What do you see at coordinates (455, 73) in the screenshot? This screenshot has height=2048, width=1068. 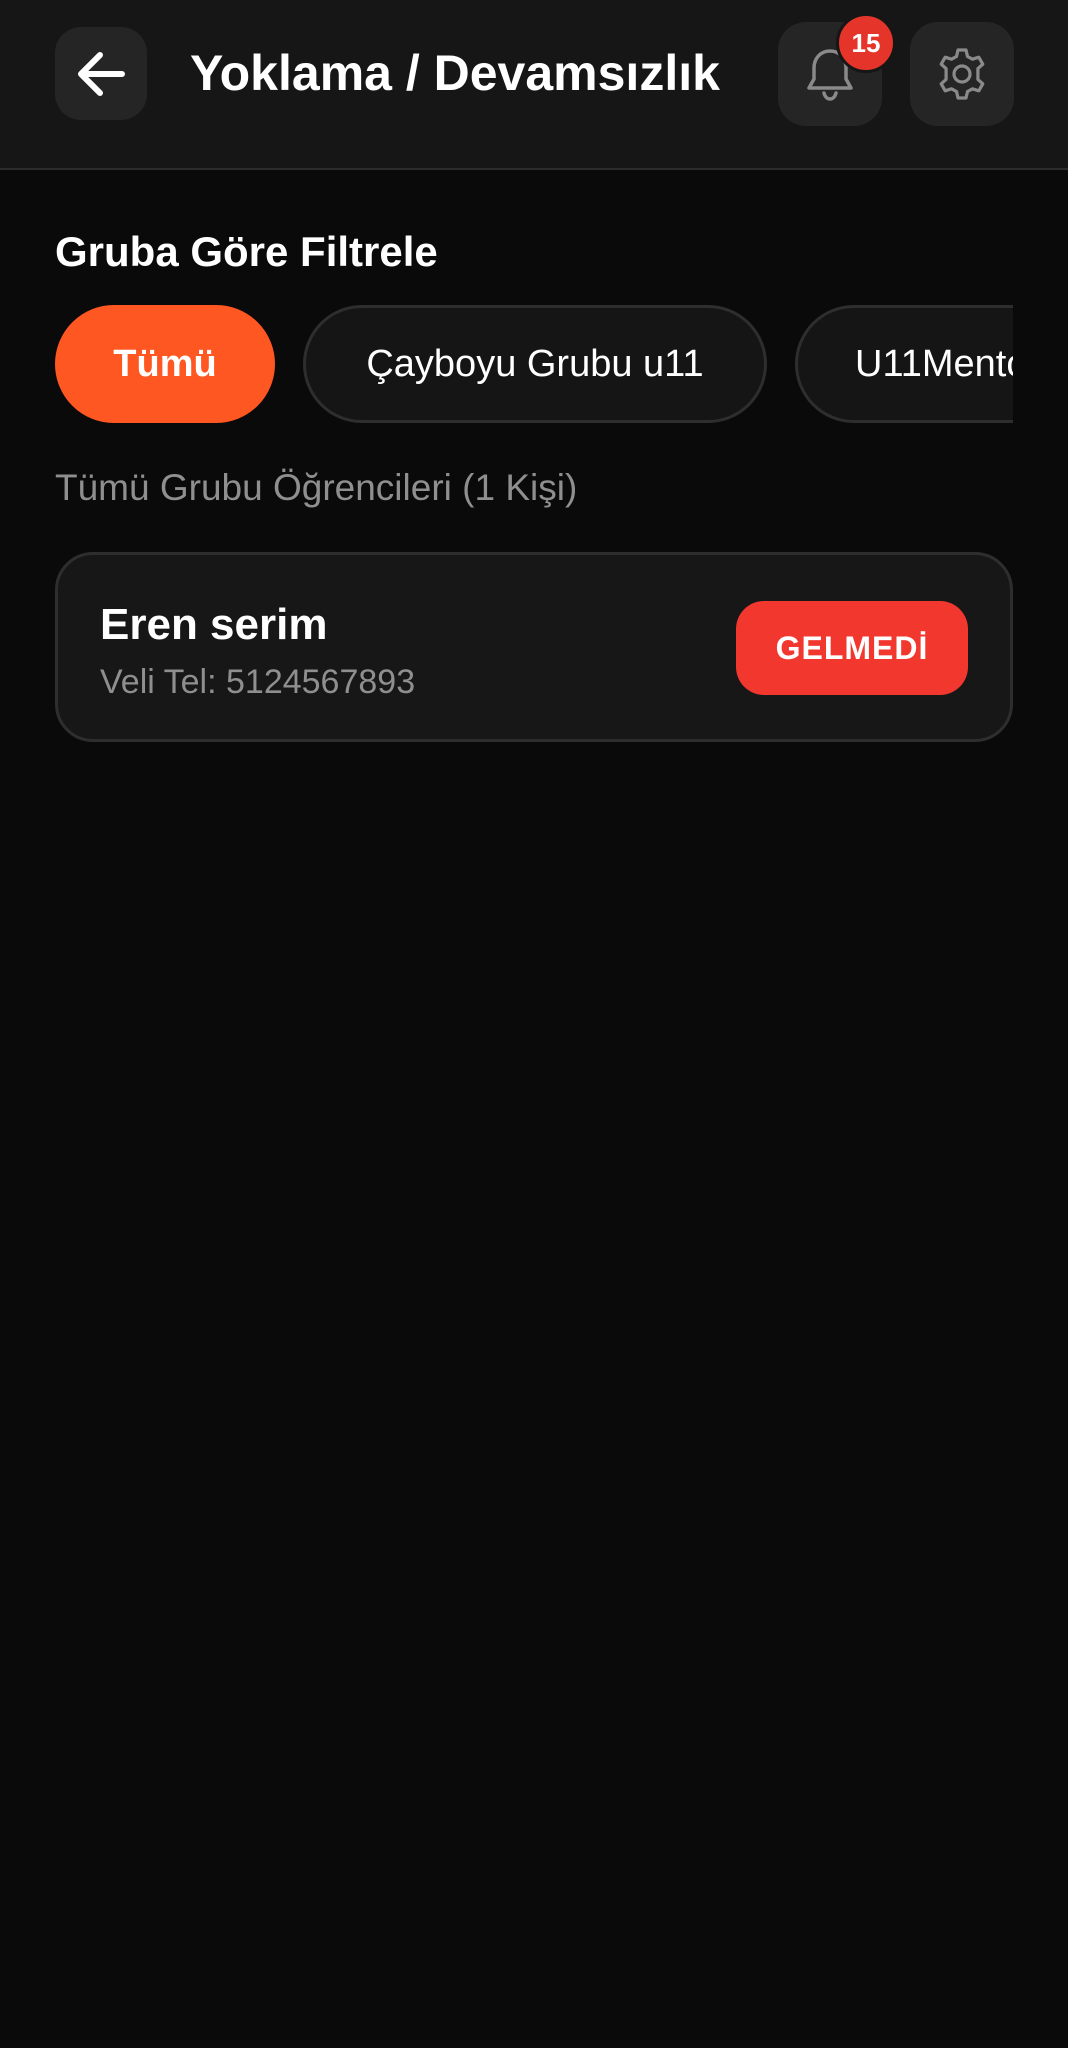 I see `page-title: Yoklama / Devamsızlık` at bounding box center [455, 73].